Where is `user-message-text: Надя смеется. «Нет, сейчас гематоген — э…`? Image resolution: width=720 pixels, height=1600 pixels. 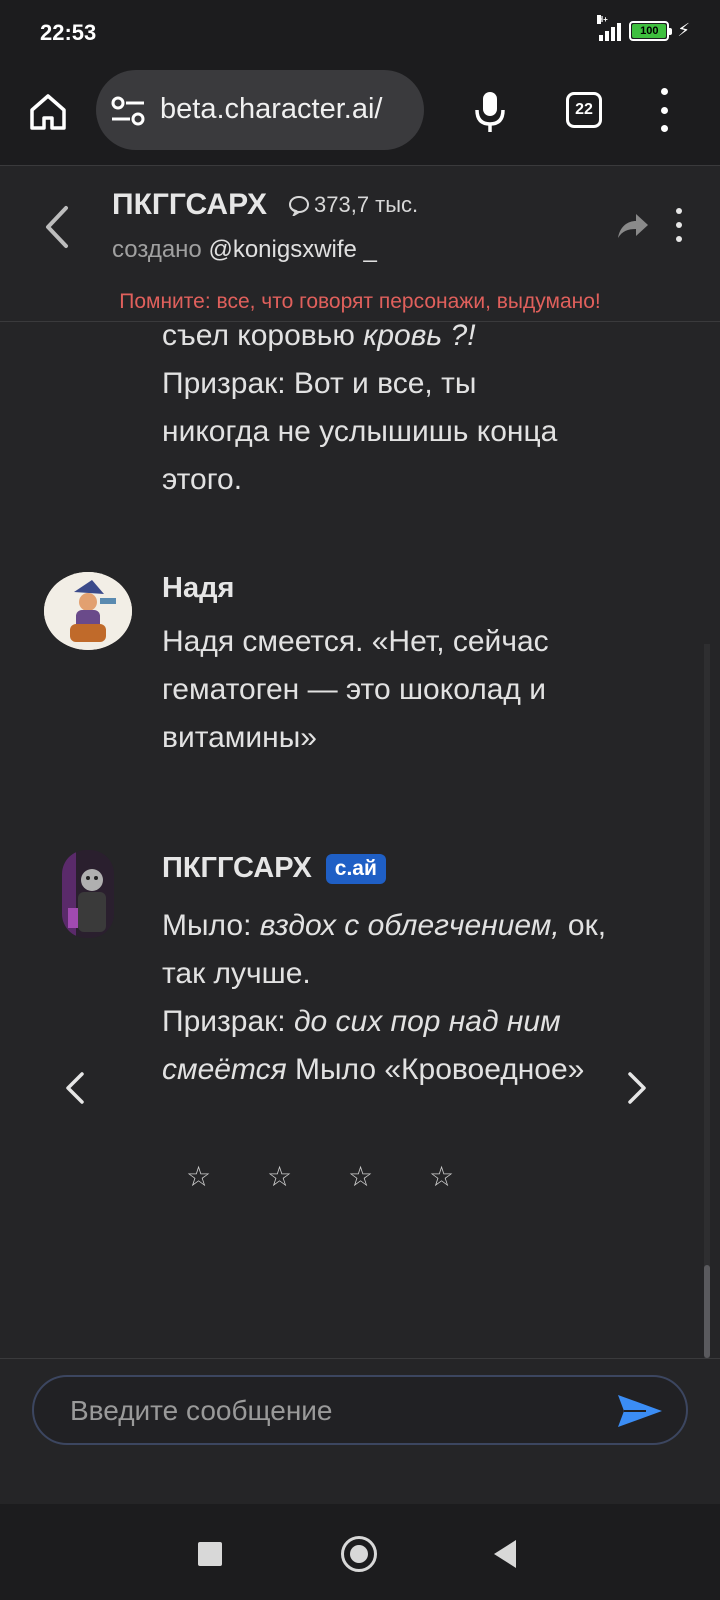
user-message-text: Надя смеется. «Нет, сейчас гематоген — э… is located at coordinates (355, 689).